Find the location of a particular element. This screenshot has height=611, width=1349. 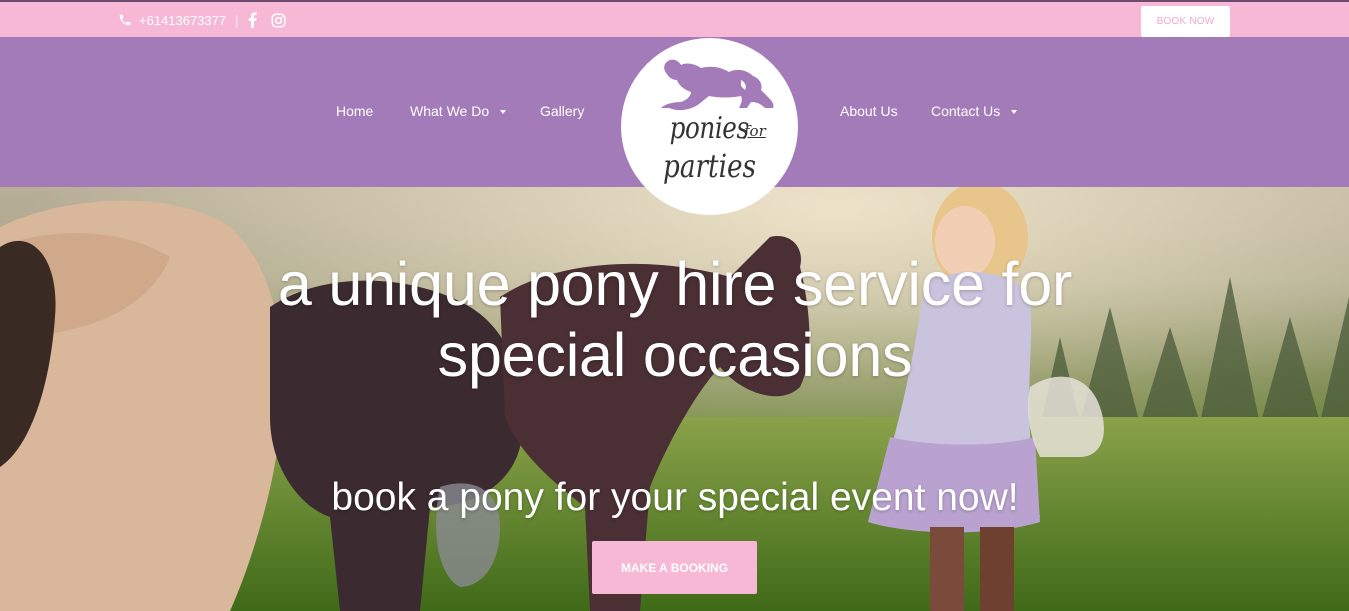

nav-item-home: Home is located at coordinates (354, 111).